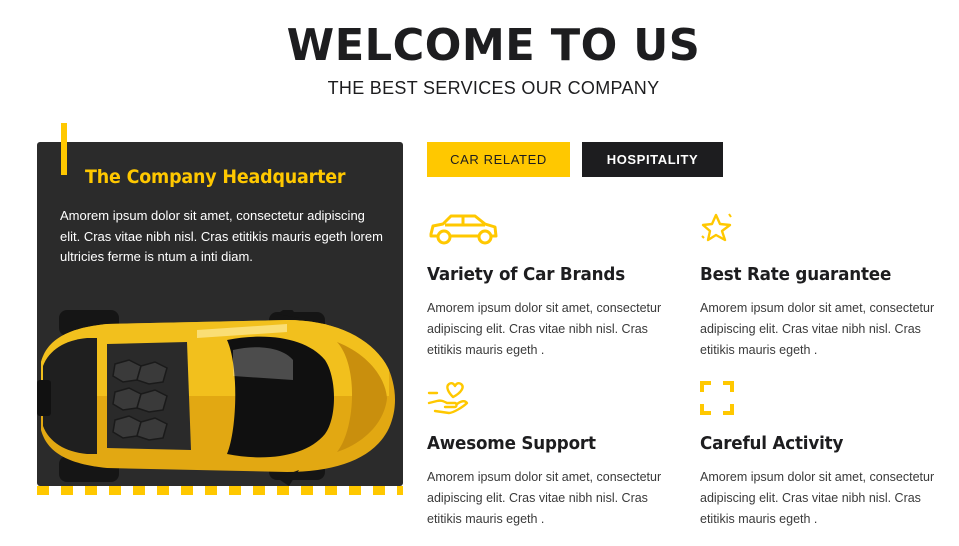  I want to click on feature-title: Awesome Support, so click(511, 443).